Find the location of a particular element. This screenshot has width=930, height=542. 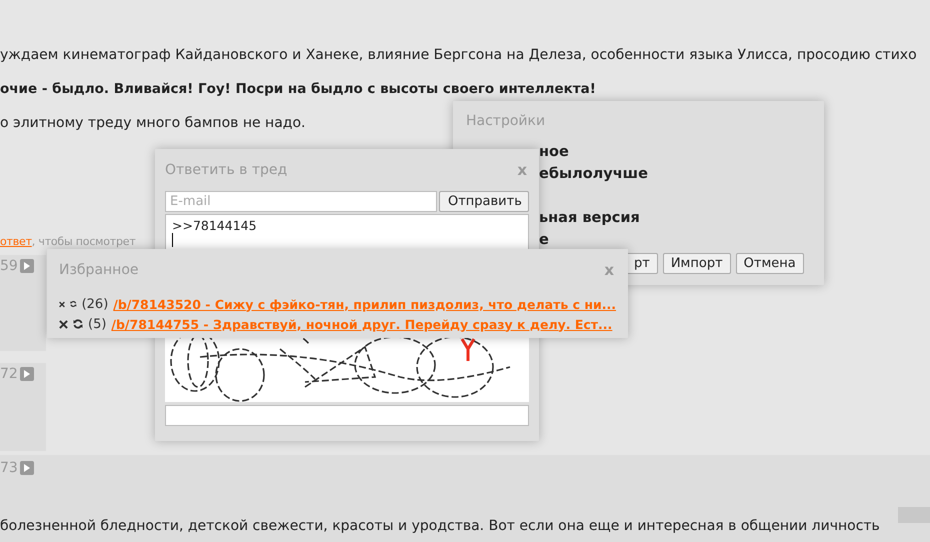

post-text: болезненной бледности, детской свежести, красоты и уродства. Вот если она еще и интересная в общении личность is located at coordinates (440, 526).